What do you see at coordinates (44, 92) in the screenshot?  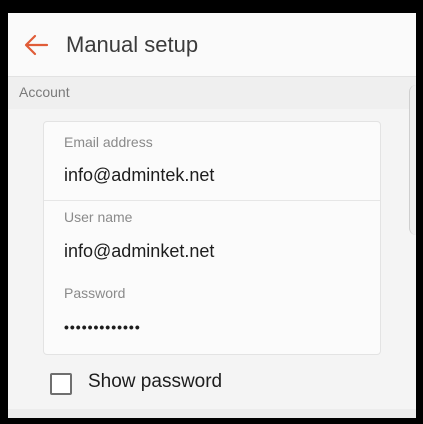 I see `section-label: Account` at bounding box center [44, 92].